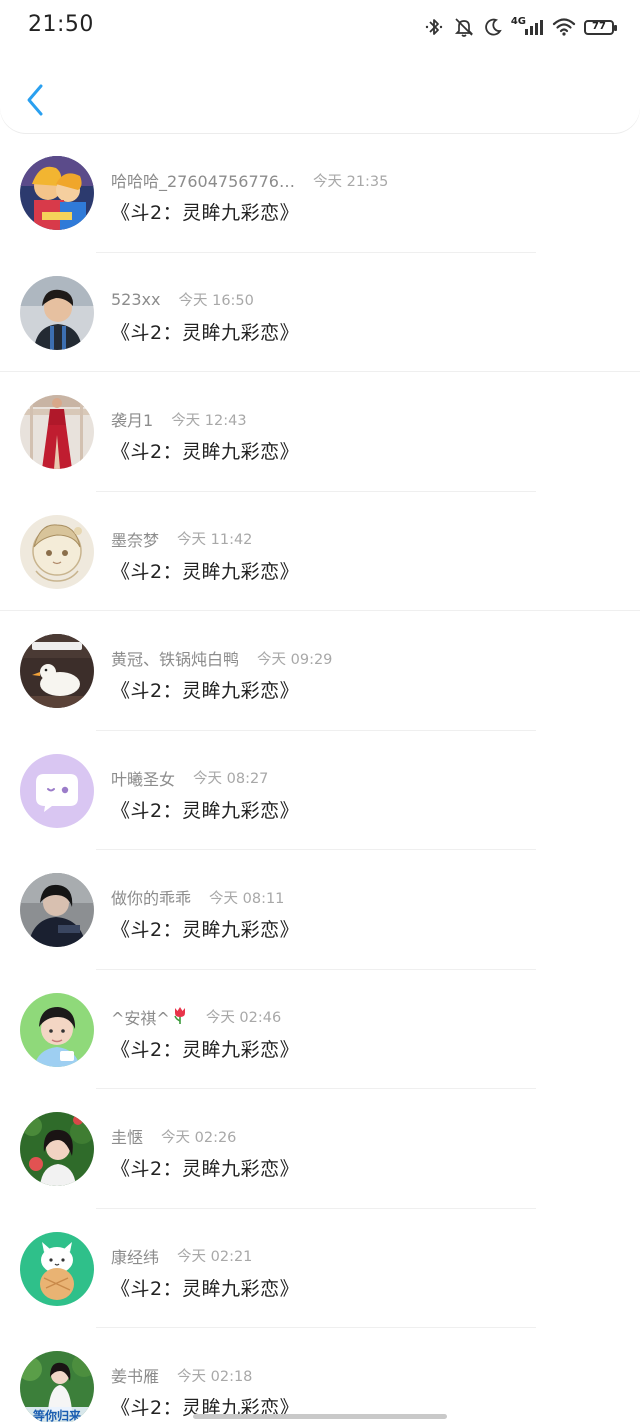  Describe the element at coordinates (295, 659) in the screenshot. I see `message-time: 今天 09:29` at that location.